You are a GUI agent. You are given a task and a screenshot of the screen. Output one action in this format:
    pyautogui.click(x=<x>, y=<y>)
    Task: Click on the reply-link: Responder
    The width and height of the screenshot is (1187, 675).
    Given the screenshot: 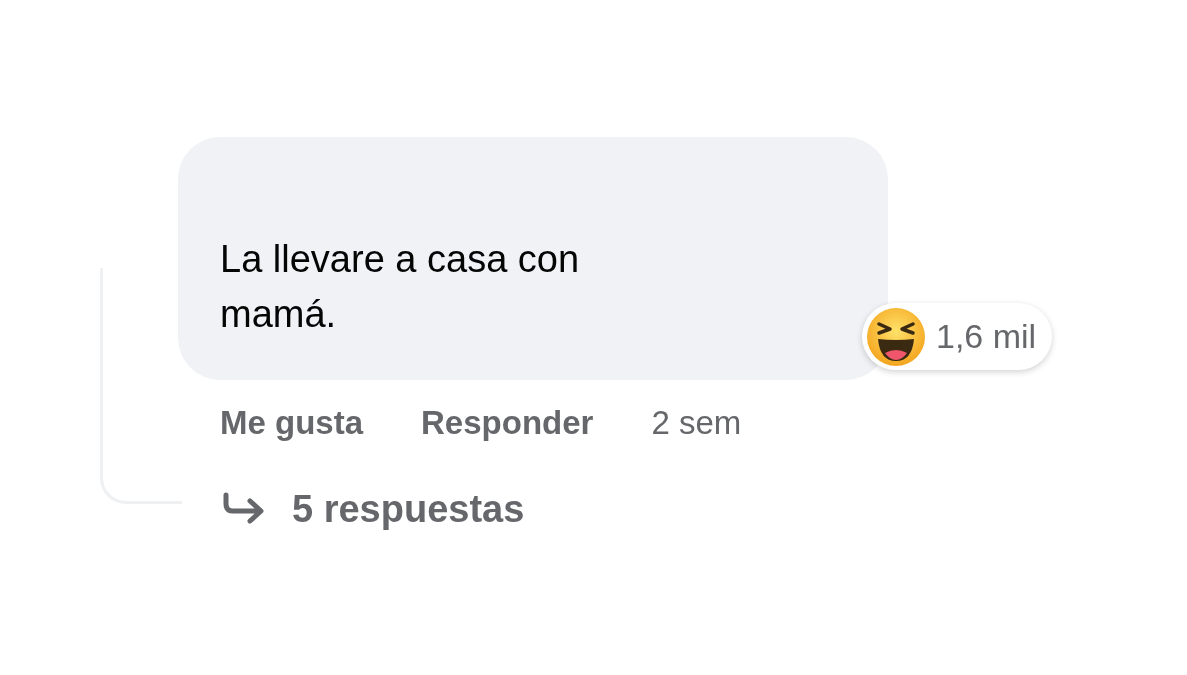 What is the action you would take?
    pyautogui.click(x=507, y=423)
    